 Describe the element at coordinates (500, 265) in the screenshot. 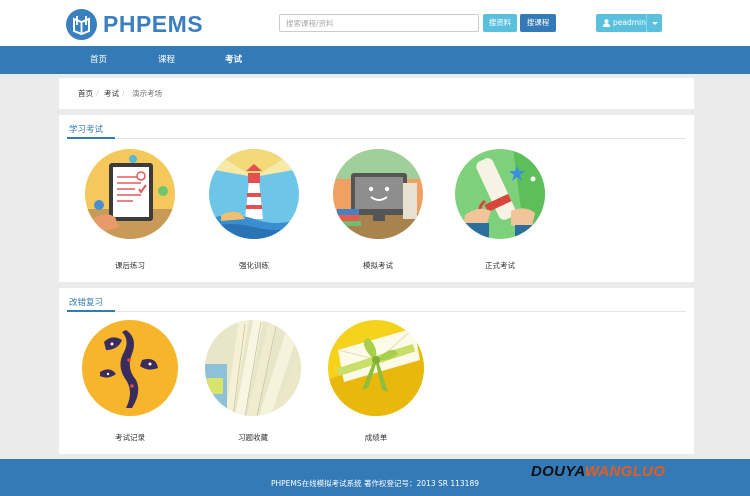

I see `tile-label: 正式考试` at that location.